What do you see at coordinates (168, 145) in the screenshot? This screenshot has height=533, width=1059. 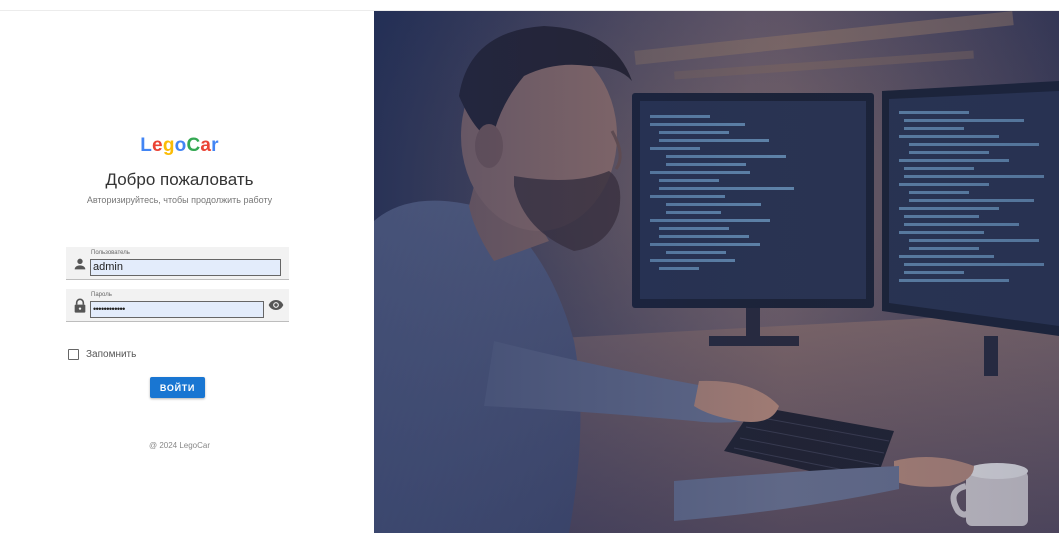 I see `brand-letter: g` at bounding box center [168, 145].